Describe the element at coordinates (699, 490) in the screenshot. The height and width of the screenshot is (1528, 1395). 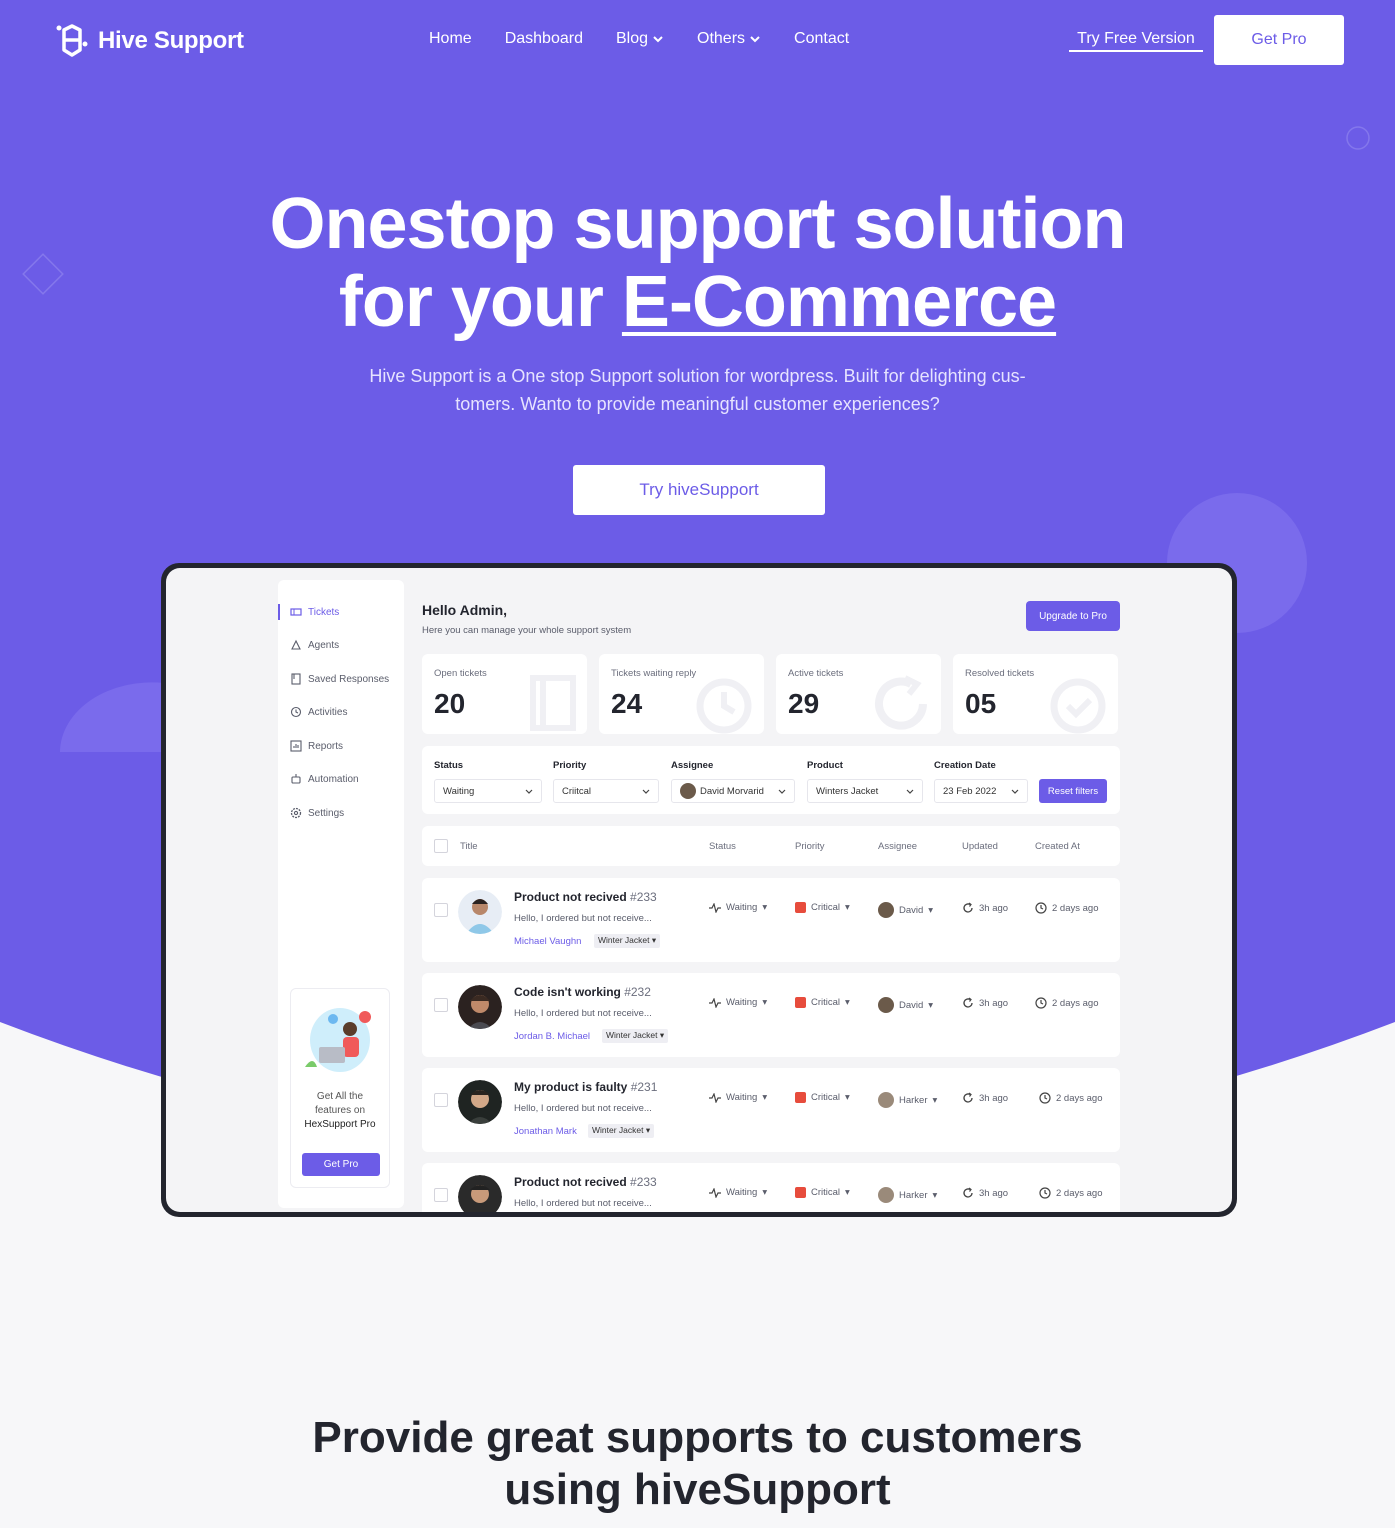
I see `try-hivesupport-button: Try hiveSupport` at that location.